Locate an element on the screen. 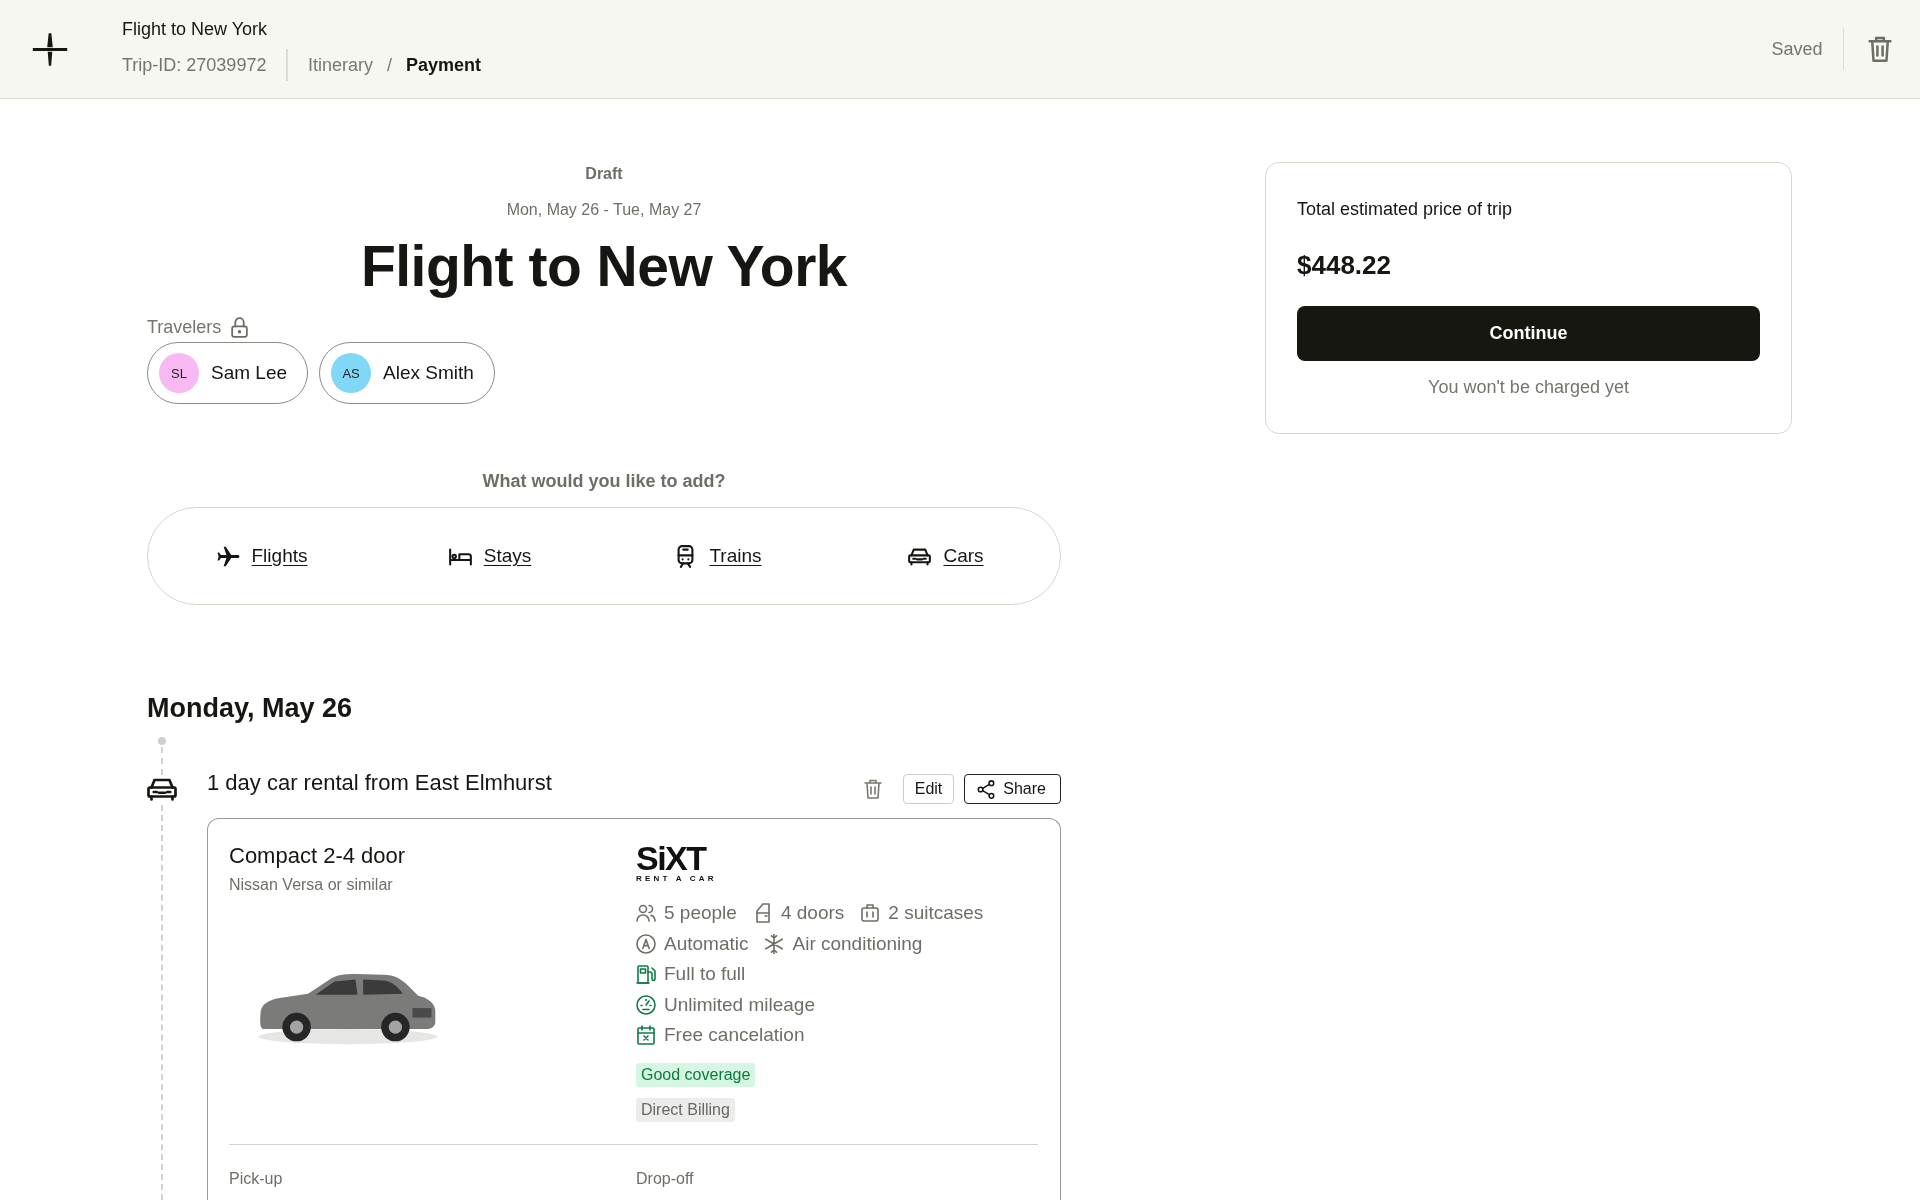  traveler-chip: SL Sam Lee is located at coordinates (228, 373).